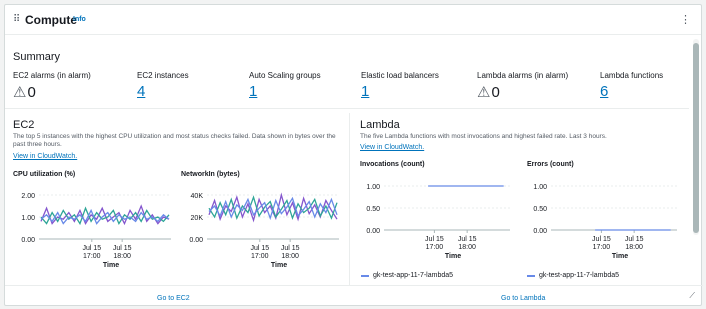  Describe the element at coordinates (285, 85) in the screenshot. I see `metric-auto-scaling-groups: Auto Scaling groups 1` at that location.